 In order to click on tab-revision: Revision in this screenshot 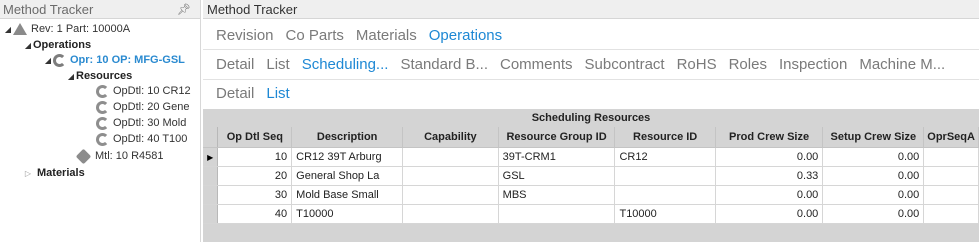, I will do `click(245, 36)`.